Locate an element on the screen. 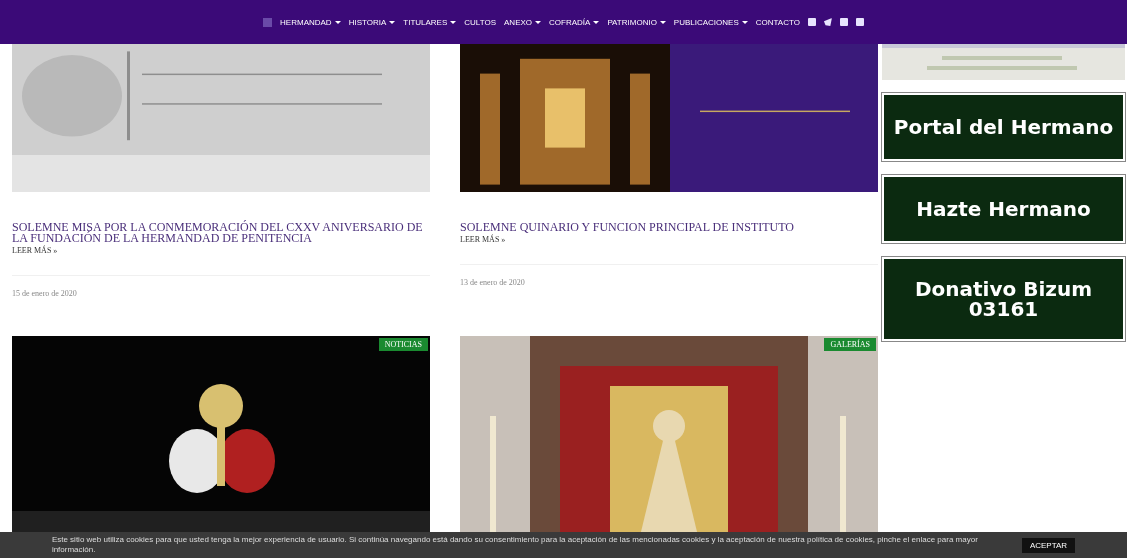  post-title: SOLEMNE QUINARIO Y FUNCION PRINCIPAL DE INSTITUTO is located at coordinates (669, 227).